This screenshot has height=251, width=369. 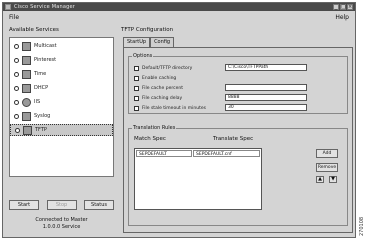 What do you see at coordinates (136, 88) in the screenshot?
I see `cache-percent-checkbox` at bounding box center [136, 88].